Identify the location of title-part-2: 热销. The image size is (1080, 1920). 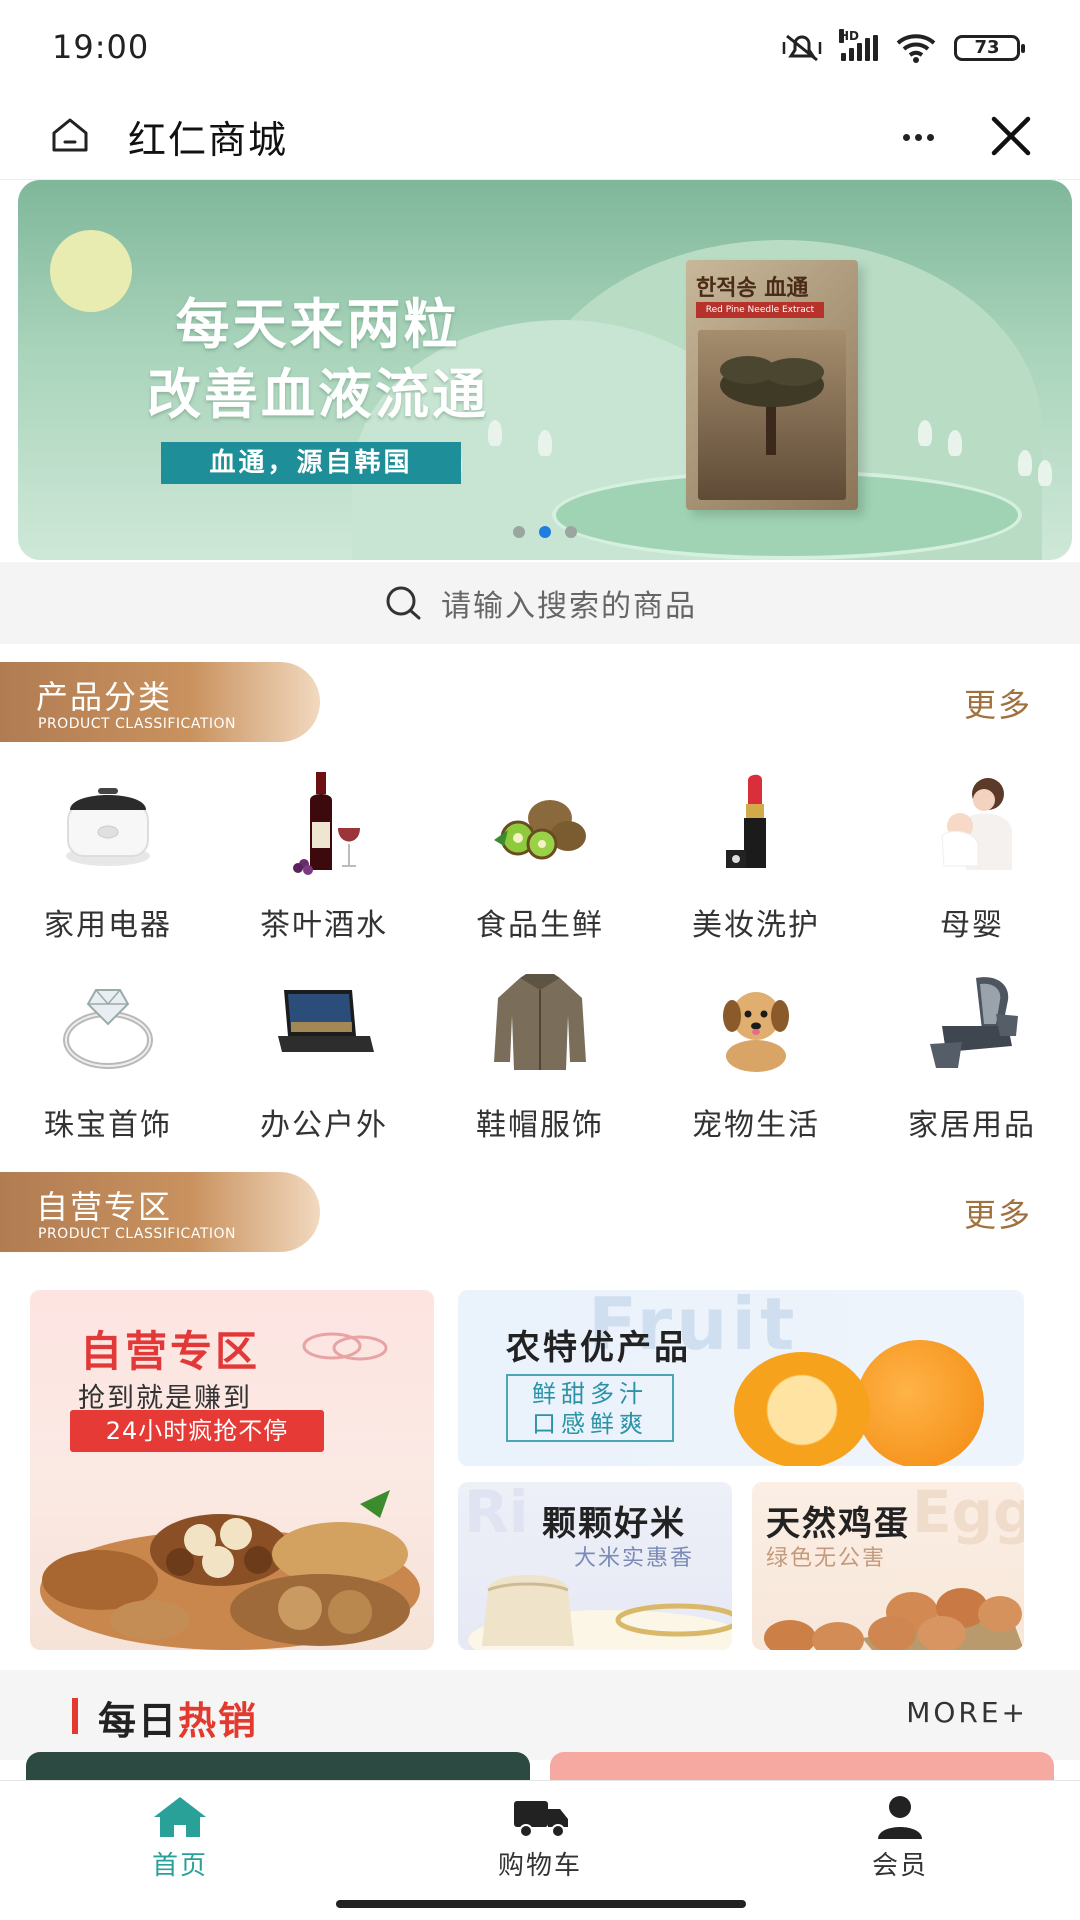
(218, 1721).